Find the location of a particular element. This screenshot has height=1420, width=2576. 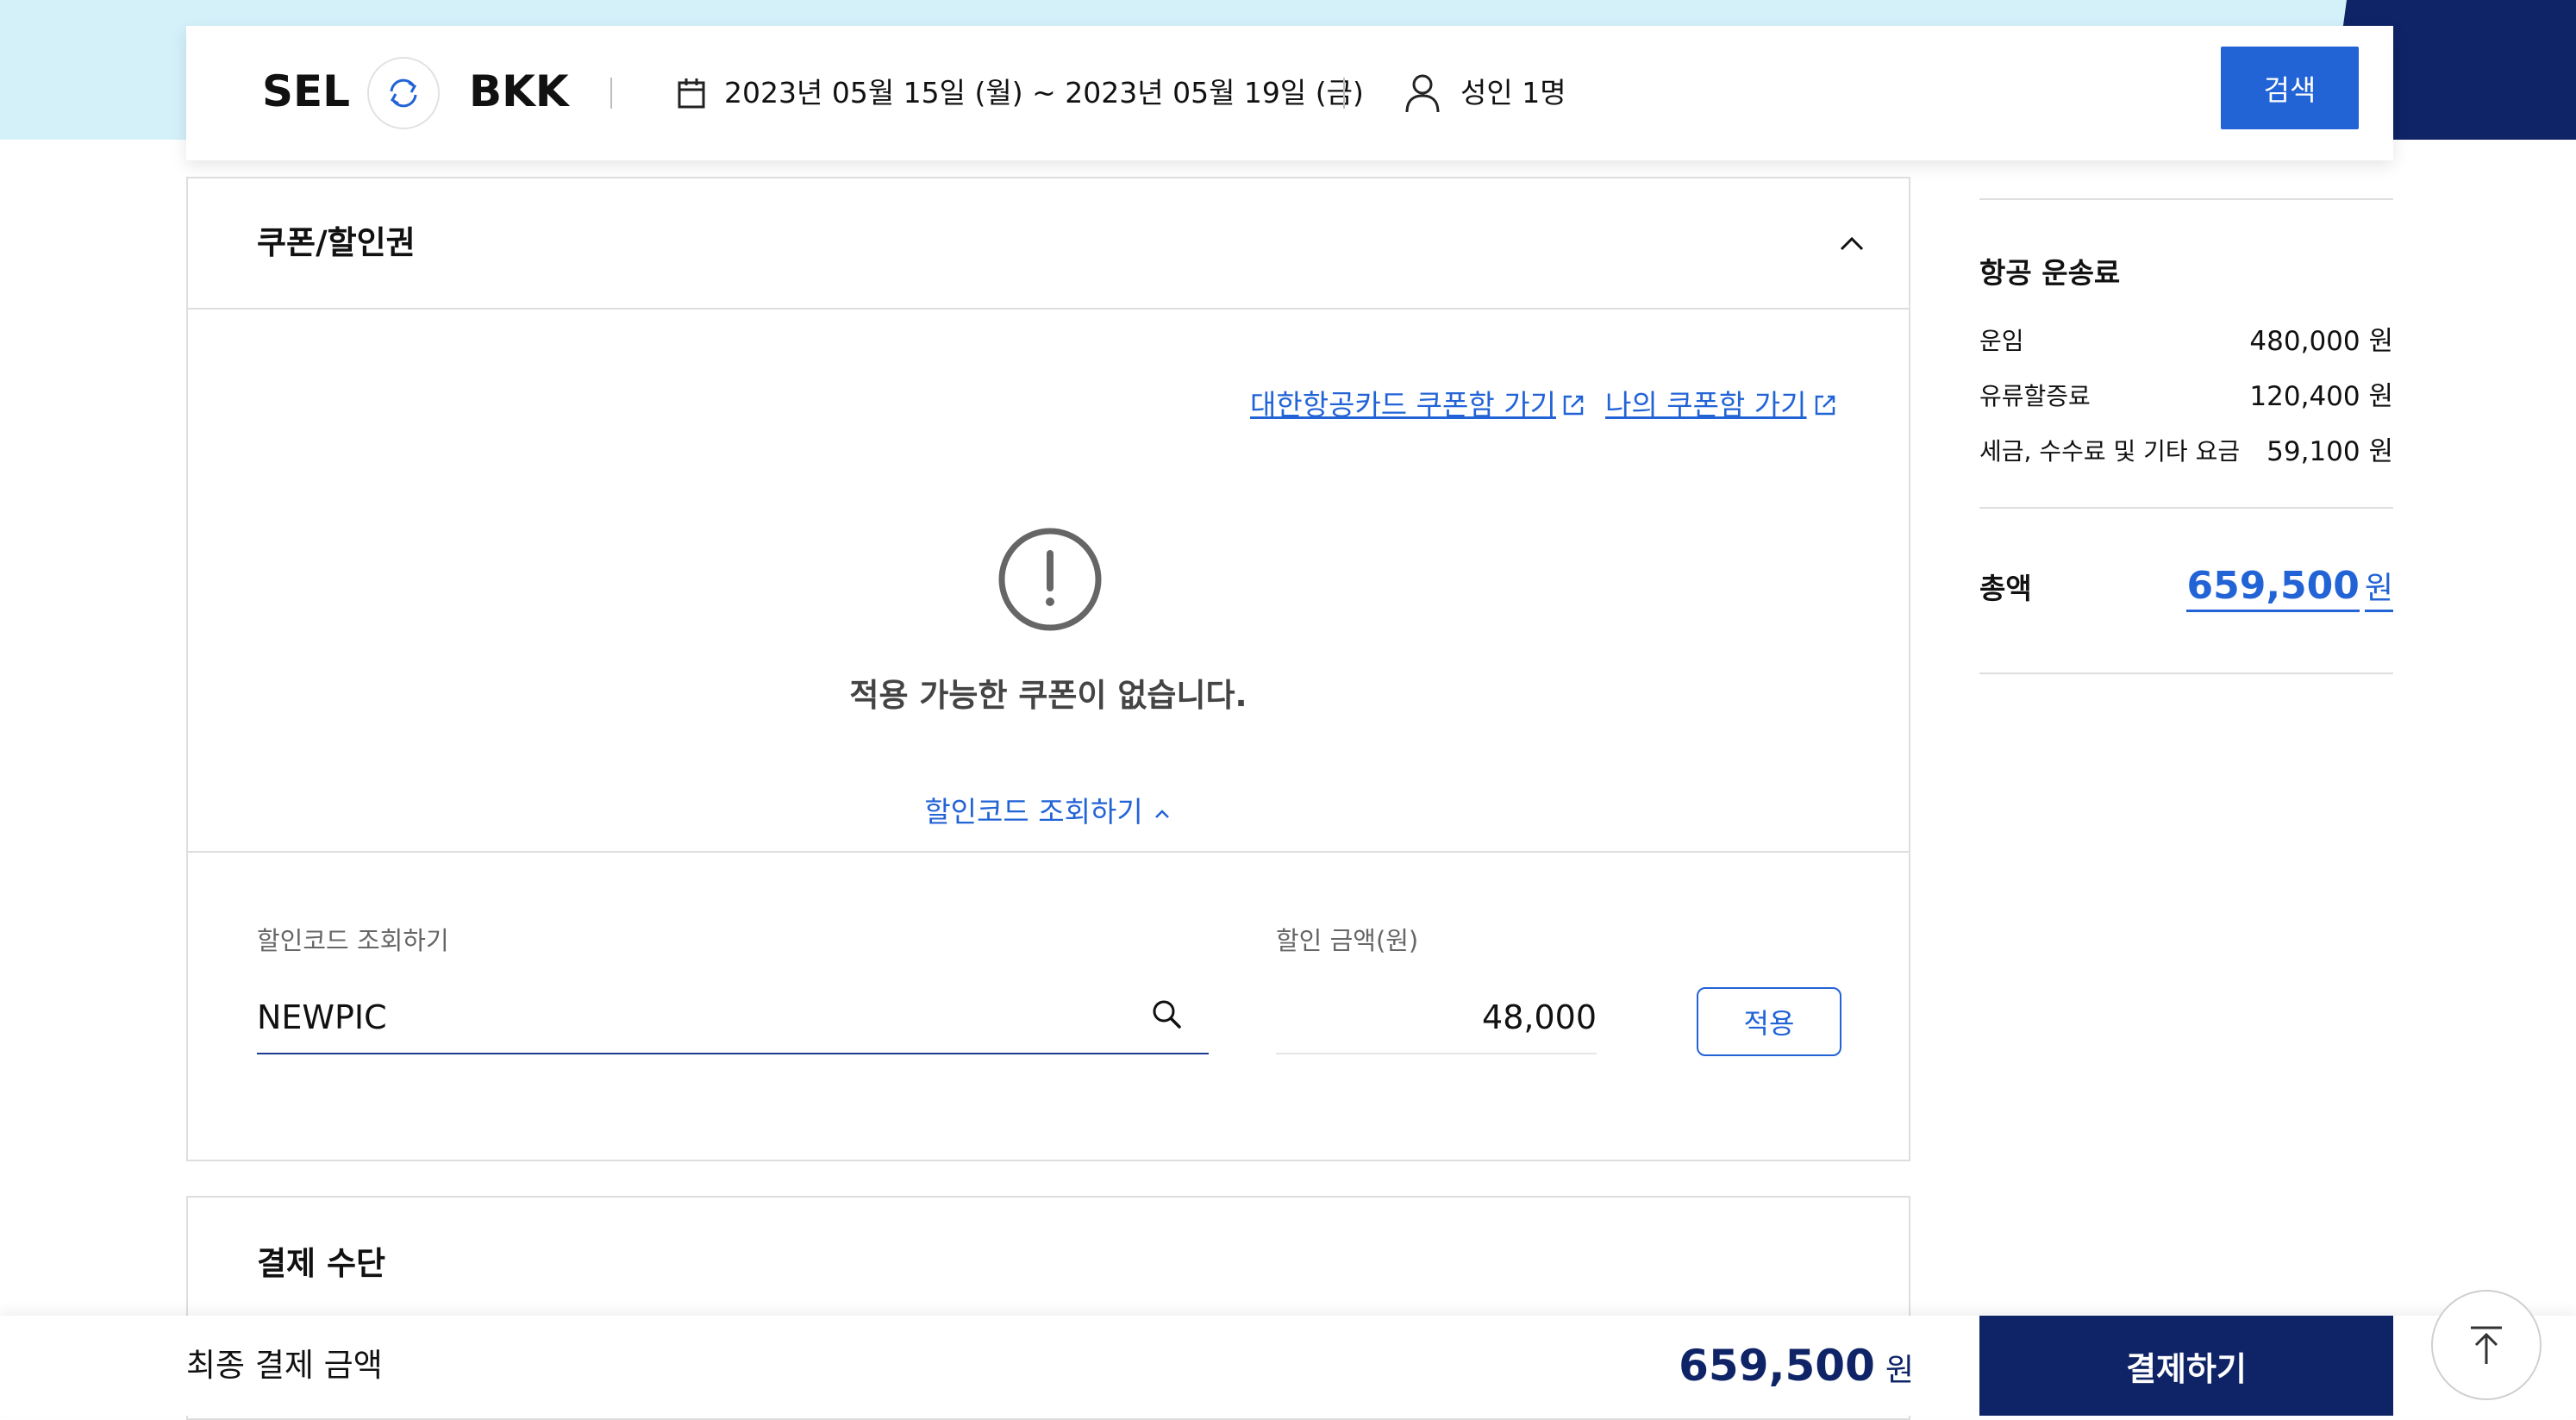

total-amount-value: 659,500 is located at coordinates (2273, 588).